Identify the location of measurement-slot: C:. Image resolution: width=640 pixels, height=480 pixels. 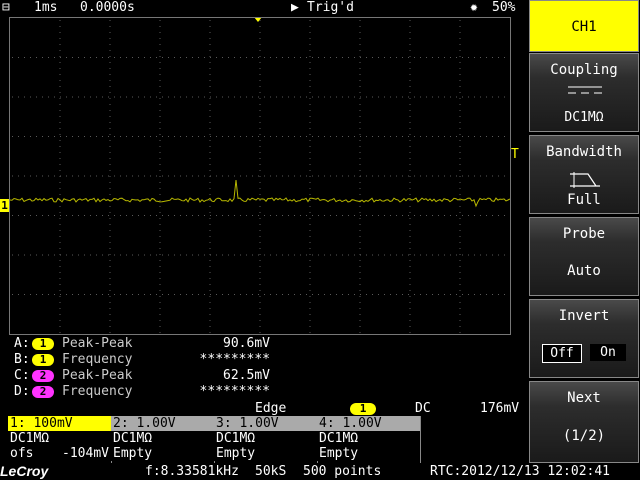
(22, 375).